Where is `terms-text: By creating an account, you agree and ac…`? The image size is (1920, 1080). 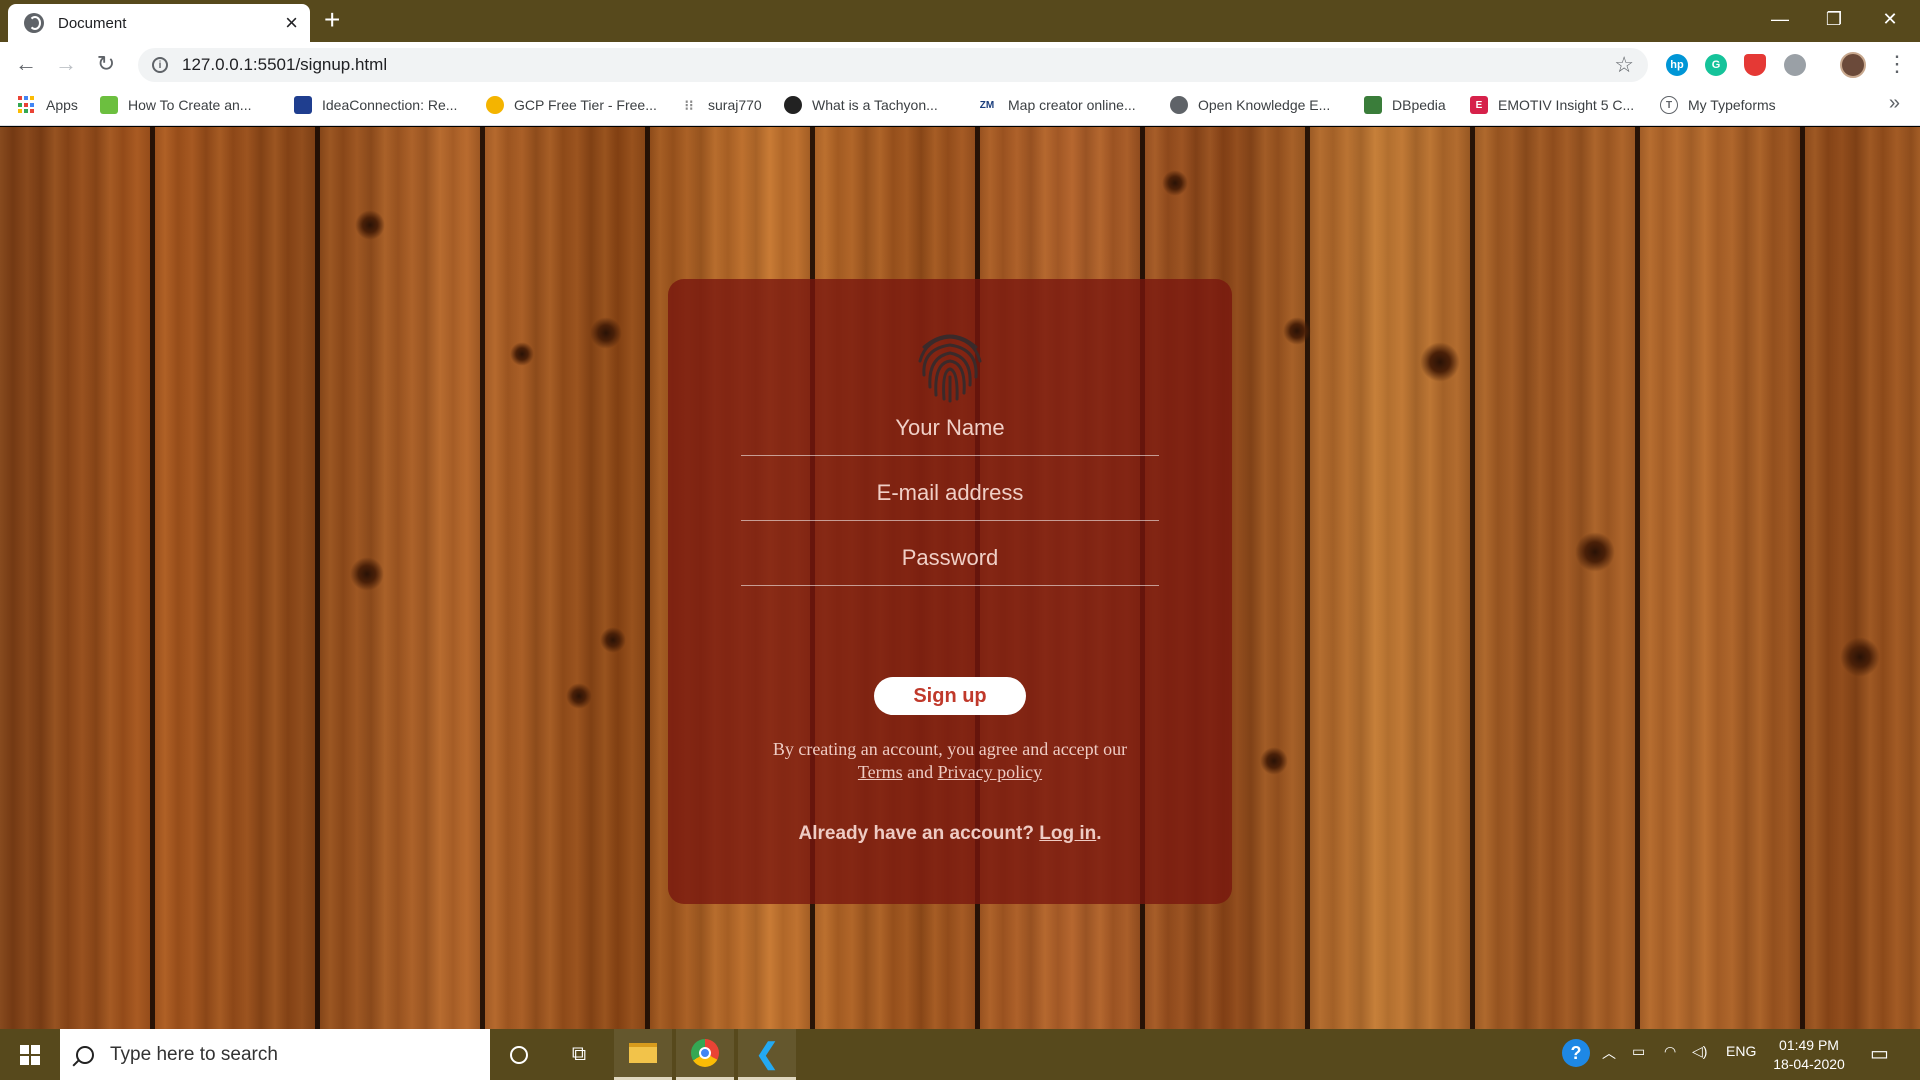
terms-text: By creating an account, you agree and ac… is located at coordinates (950, 761).